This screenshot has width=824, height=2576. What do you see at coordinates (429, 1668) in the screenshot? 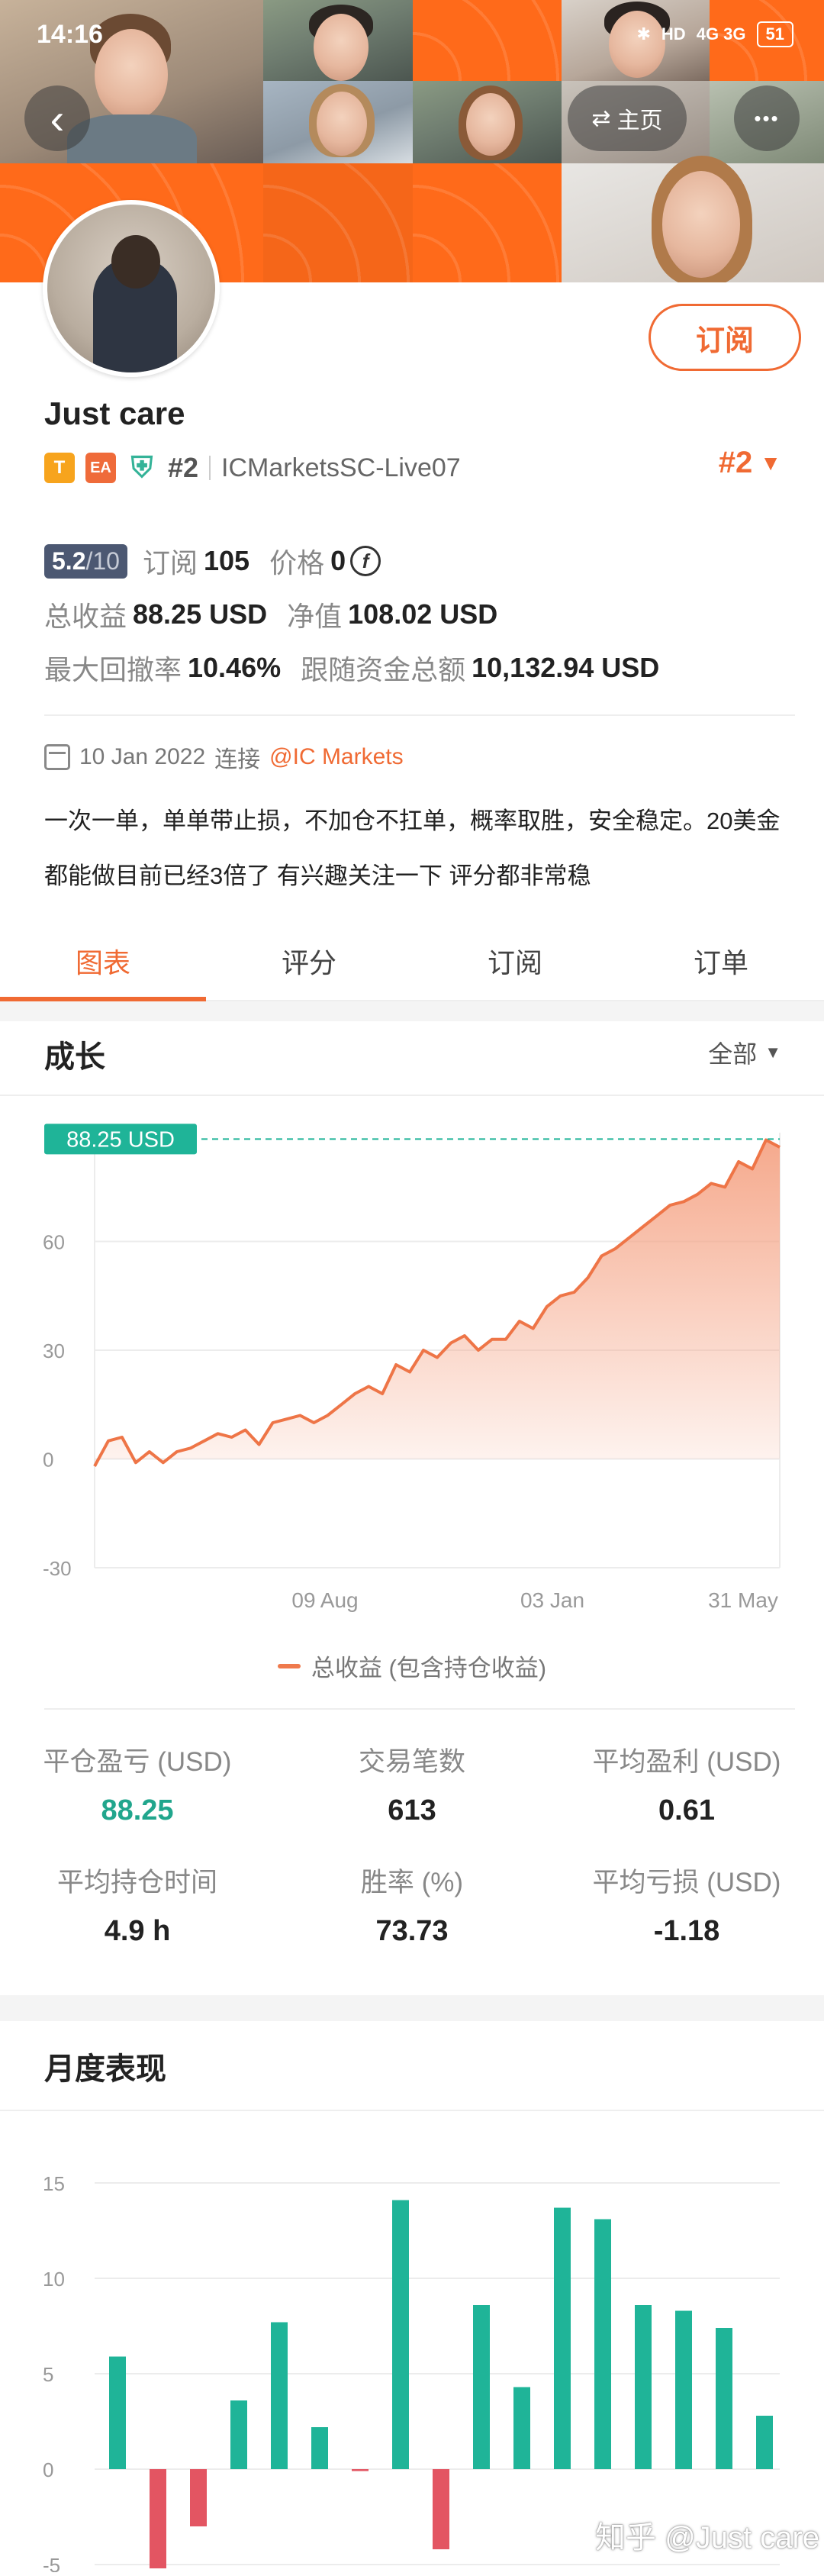
I see `legend-label: 总收益 (包含持仓收益)` at bounding box center [429, 1668].